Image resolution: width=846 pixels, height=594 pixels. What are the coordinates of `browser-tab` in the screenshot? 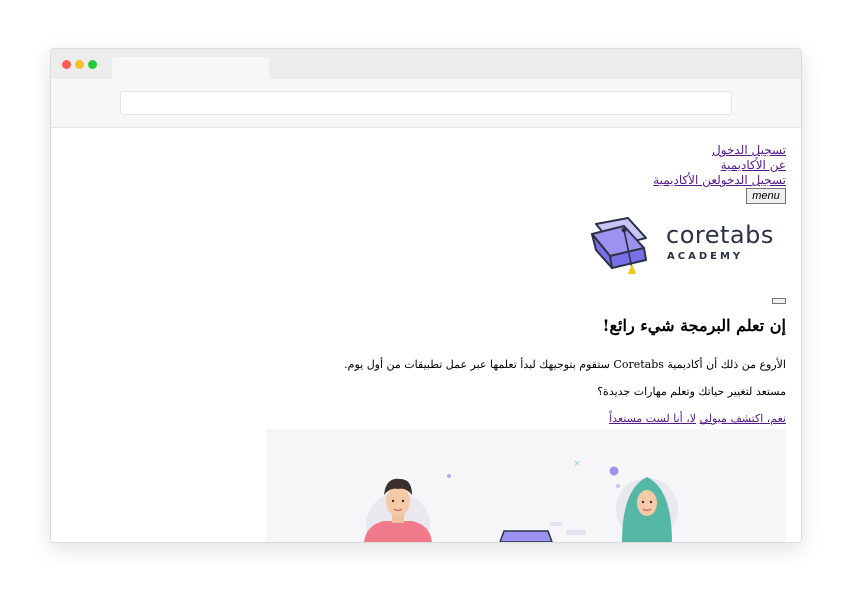 It's located at (190, 68).